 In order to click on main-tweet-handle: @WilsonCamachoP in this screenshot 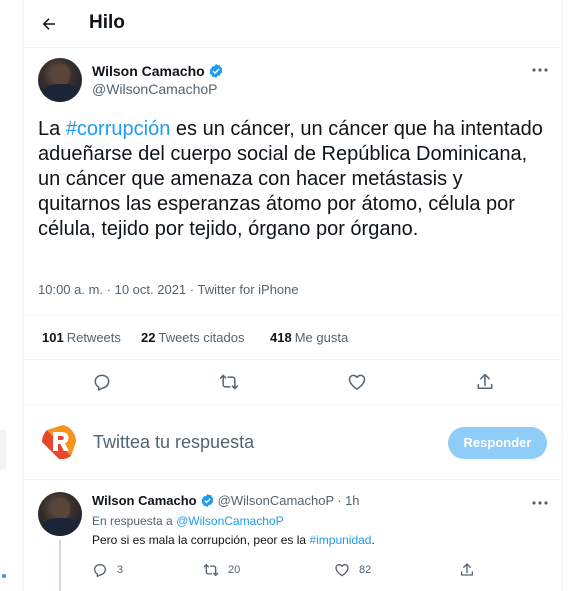, I will do `click(154, 89)`.